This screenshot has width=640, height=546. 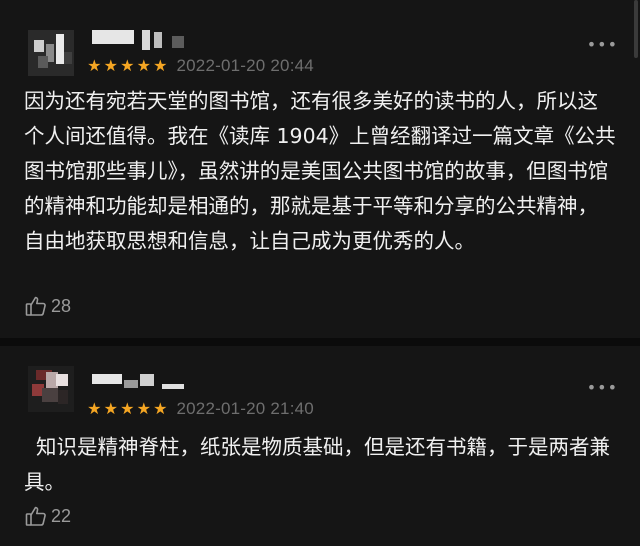 What do you see at coordinates (320, 342) in the screenshot?
I see `divider` at bounding box center [320, 342].